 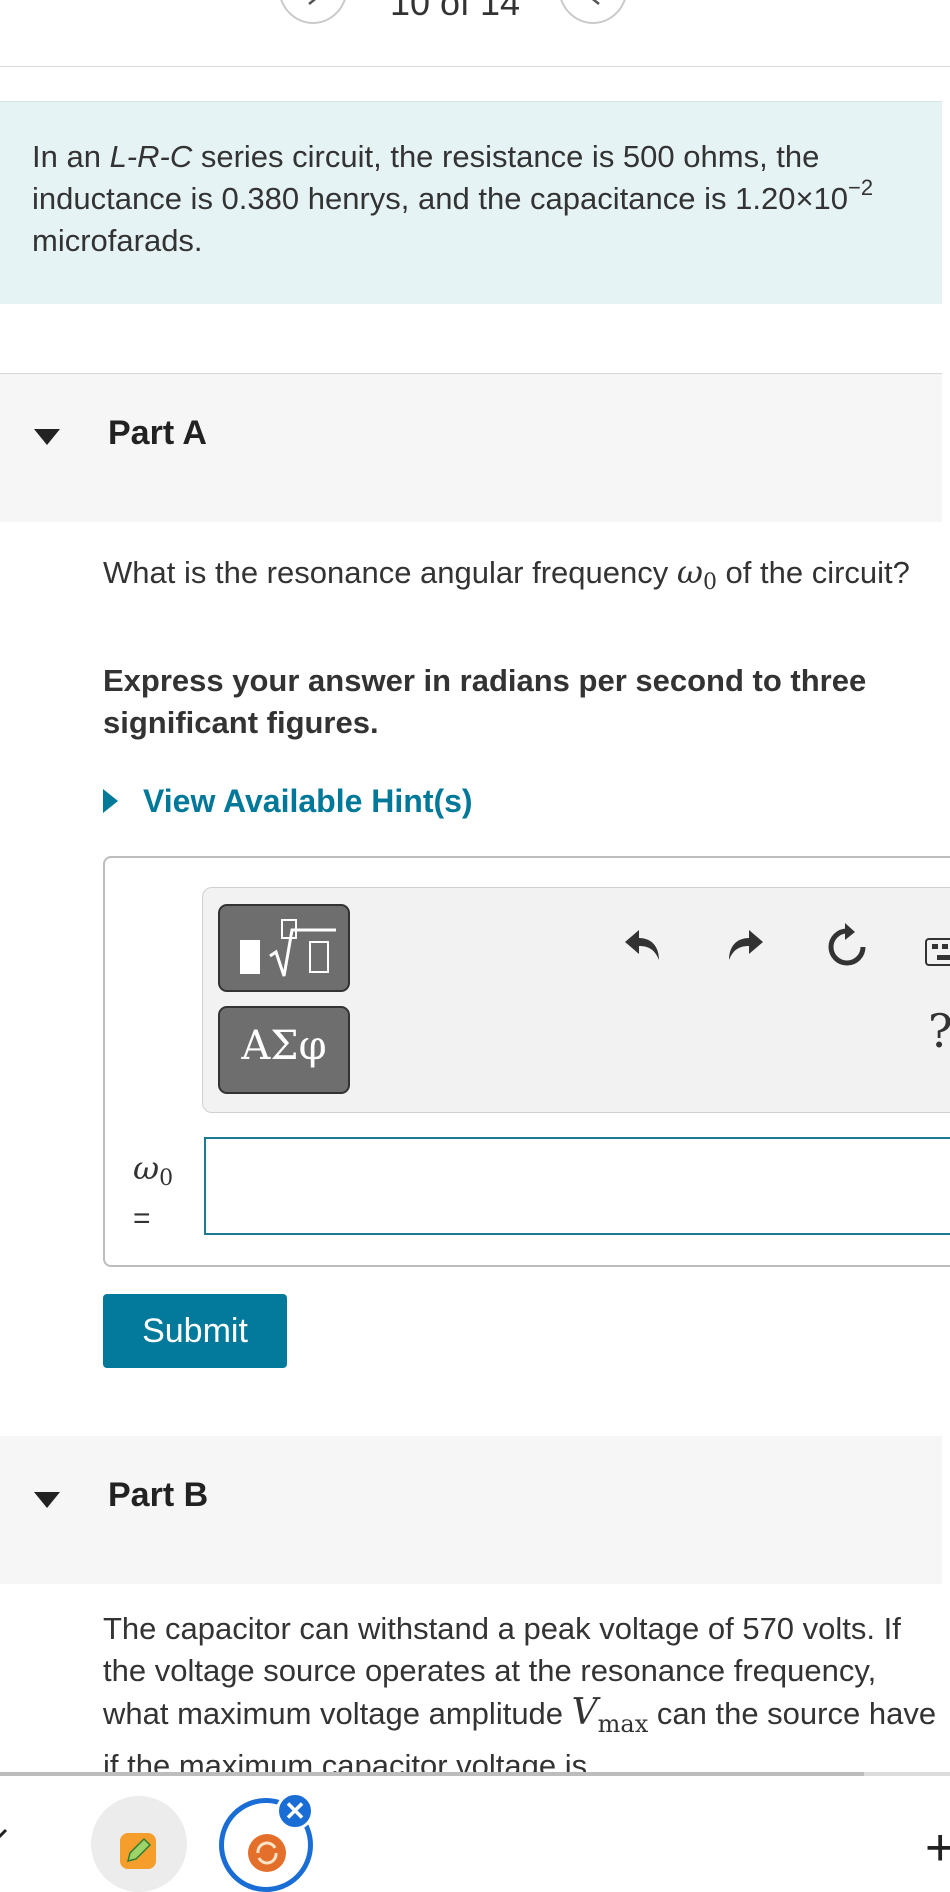 I want to click on variable-letter: ω, so click(x=146, y=1168).